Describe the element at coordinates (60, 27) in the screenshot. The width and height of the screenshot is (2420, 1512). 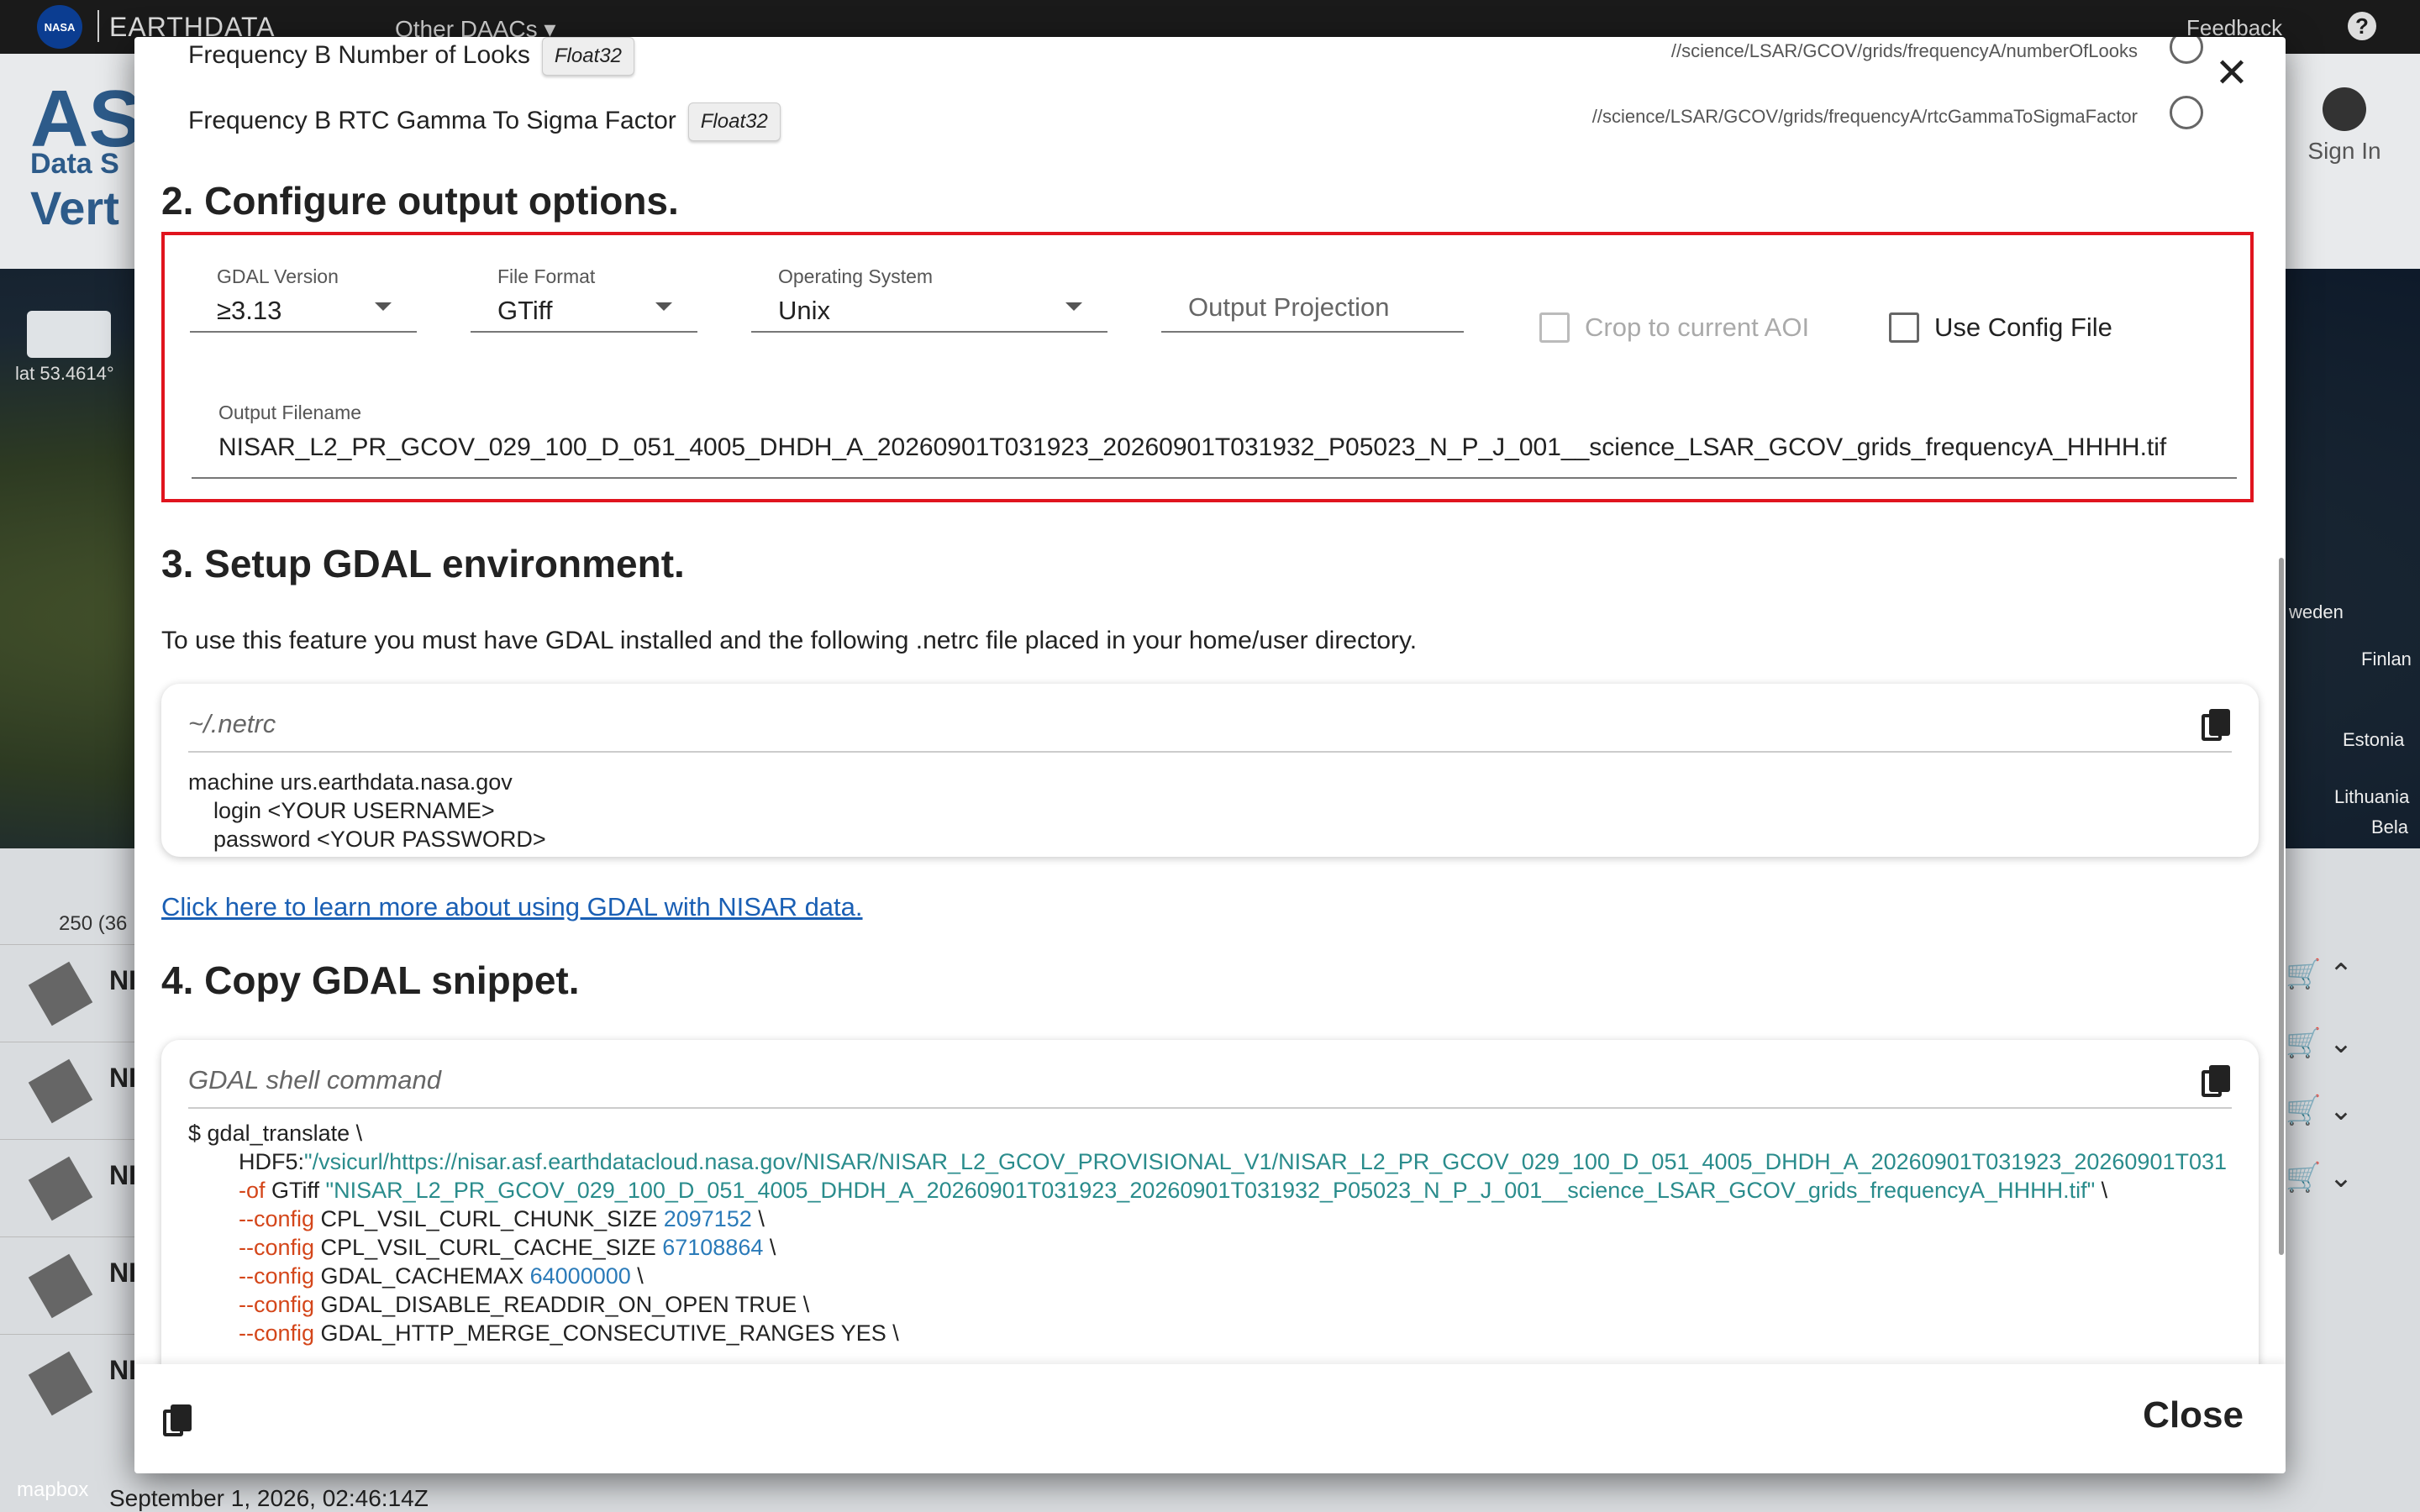
I see `nasa-logo: NASA` at that location.